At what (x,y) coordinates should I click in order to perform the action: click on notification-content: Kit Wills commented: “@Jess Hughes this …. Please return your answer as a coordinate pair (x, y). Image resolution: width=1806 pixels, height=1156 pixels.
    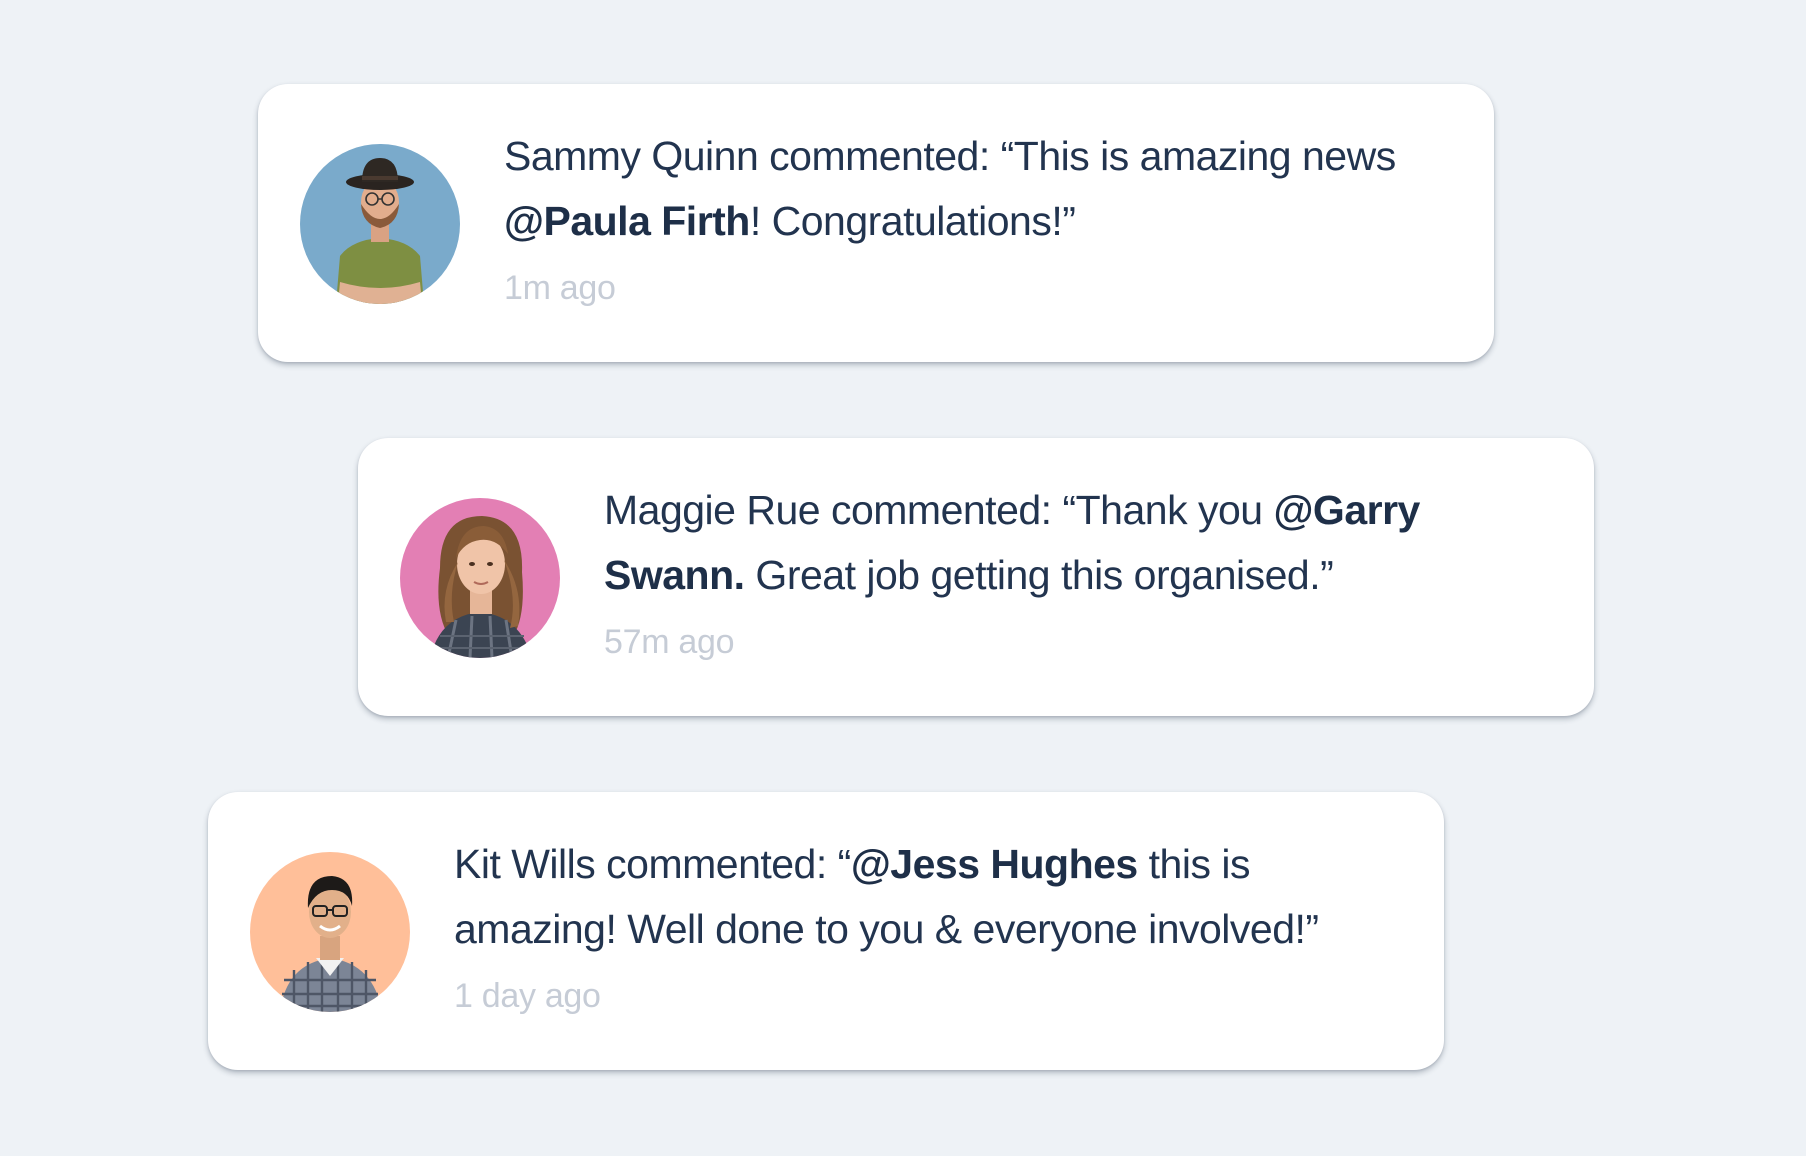
    Looking at the image, I should click on (929, 925).